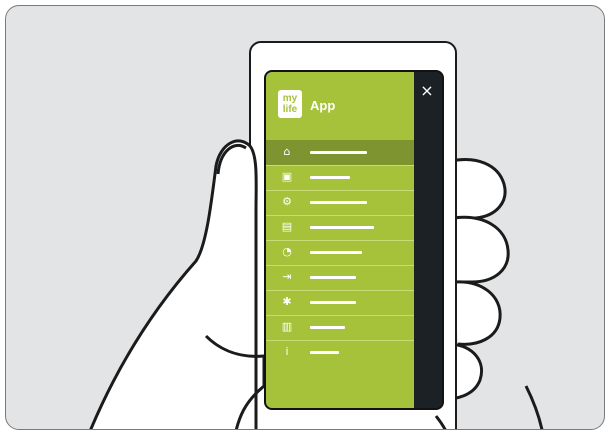 This screenshot has height=435, width=610. I want to click on app-title: App, so click(323, 105).